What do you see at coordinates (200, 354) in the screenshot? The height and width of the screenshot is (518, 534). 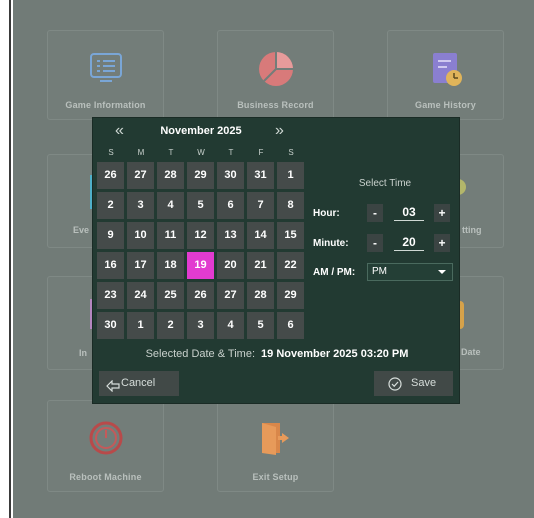 I see `selected-datetime-label: Selected Date & Time:` at bounding box center [200, 354].